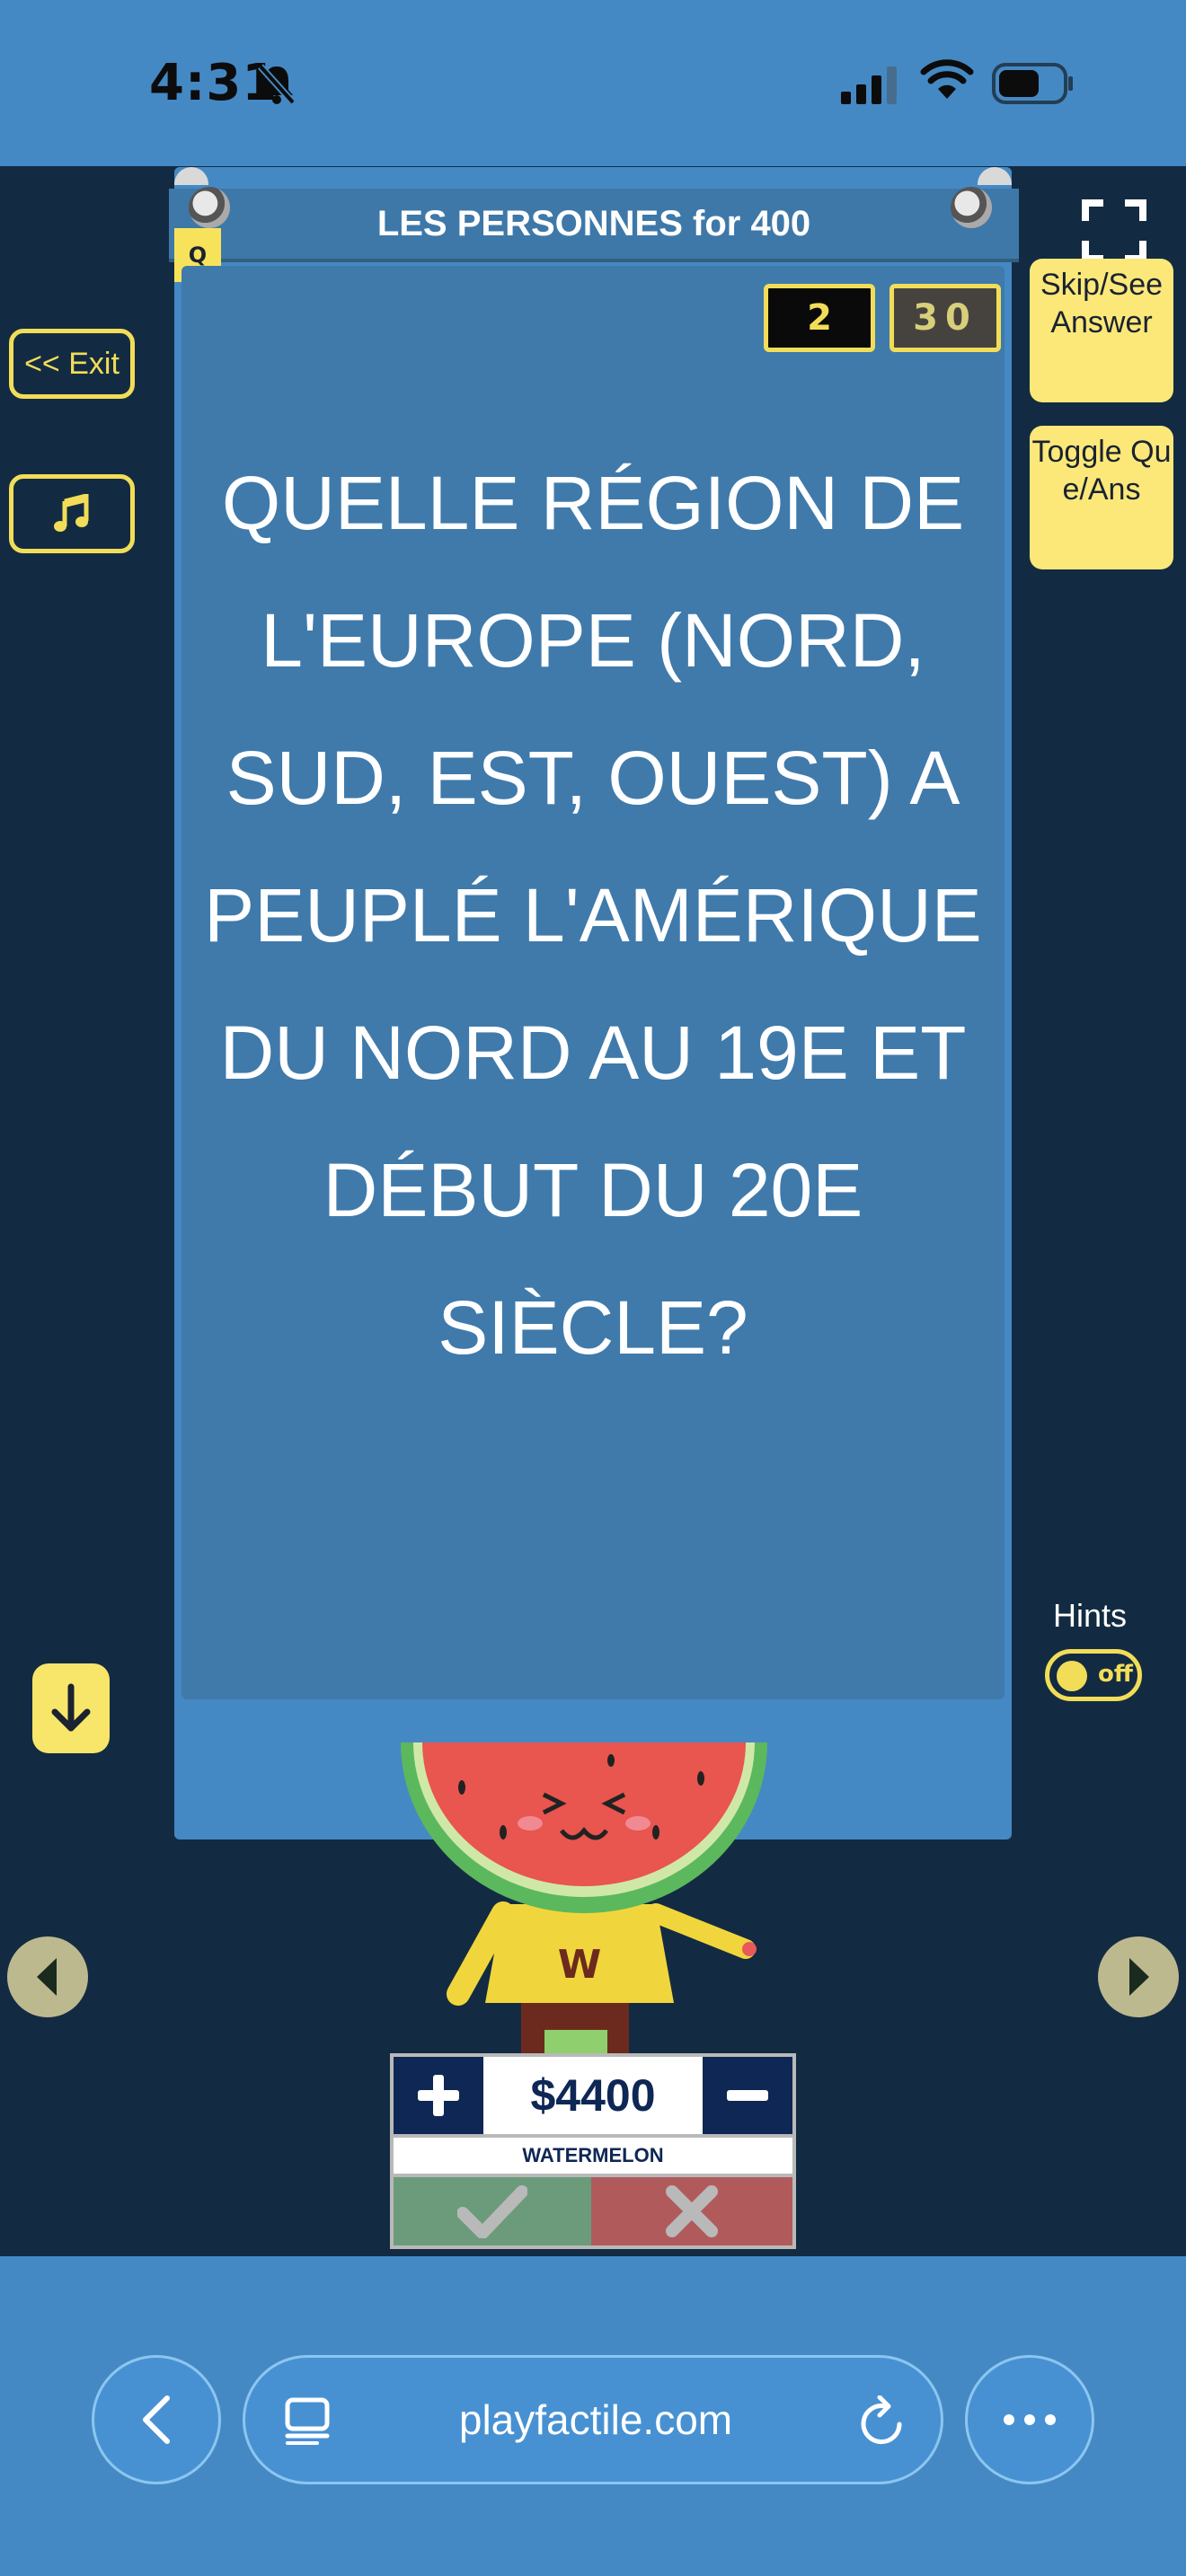  Describe the element at coordinates (209, 207) in the screenshot. I see `pin-left-icon` at that location.